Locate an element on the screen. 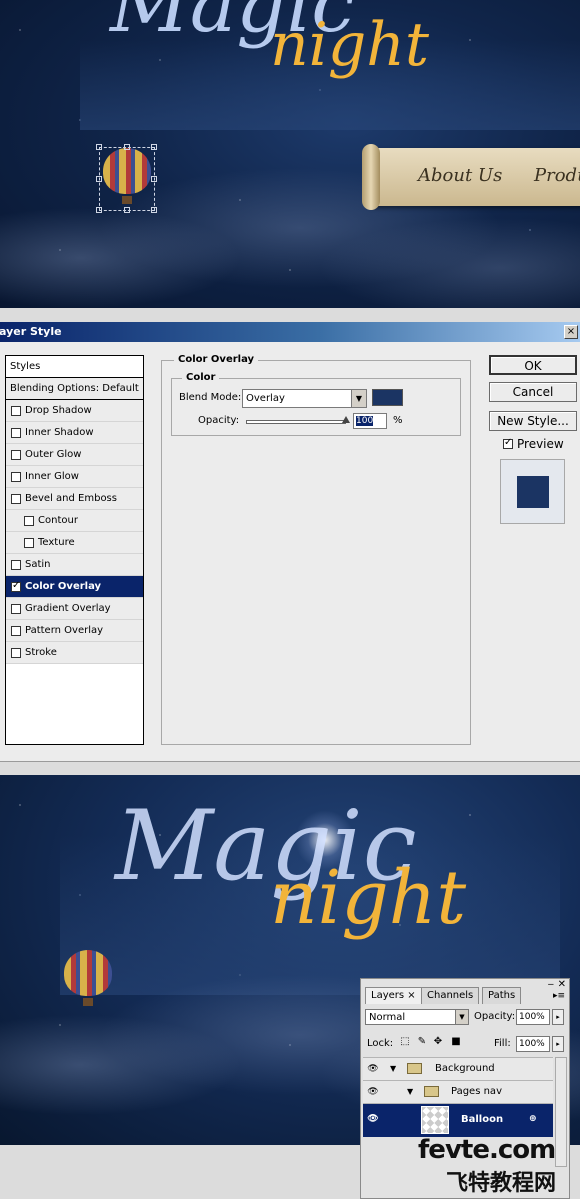 This screenshot has width=580, height=1199. style-item-color-overlay: Color Overlay is located at coordinates (74, 587).